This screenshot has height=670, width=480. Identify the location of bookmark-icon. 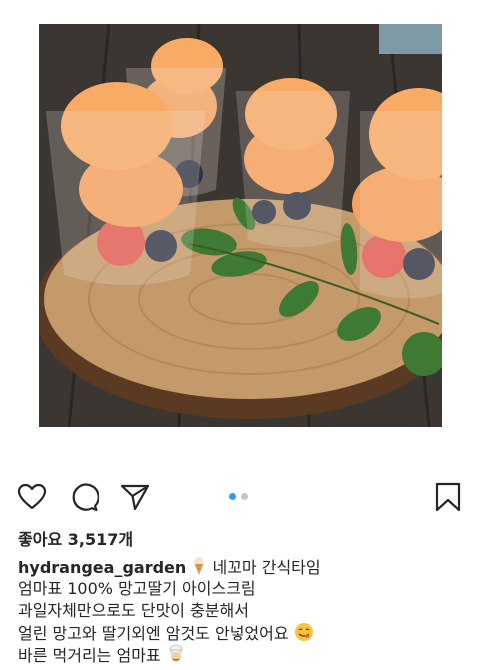
(448, 497).